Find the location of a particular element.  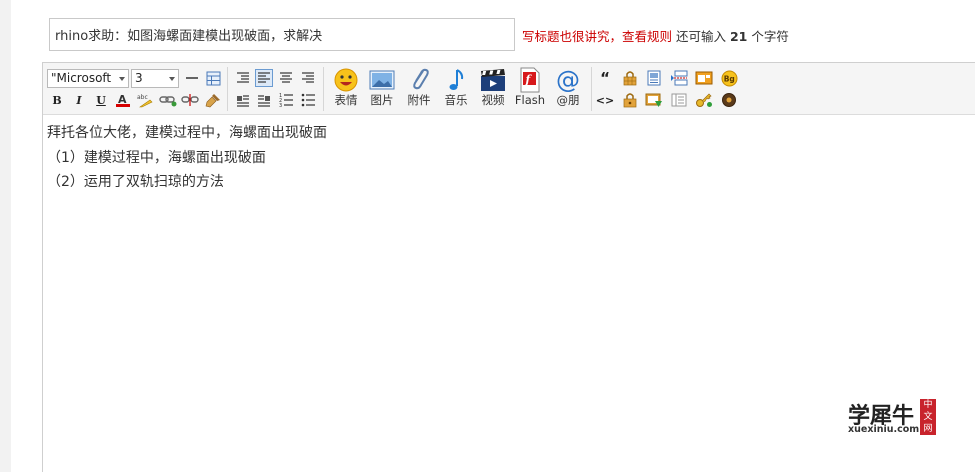

attachment-button: 附件 is located at coordinates (419, 90).